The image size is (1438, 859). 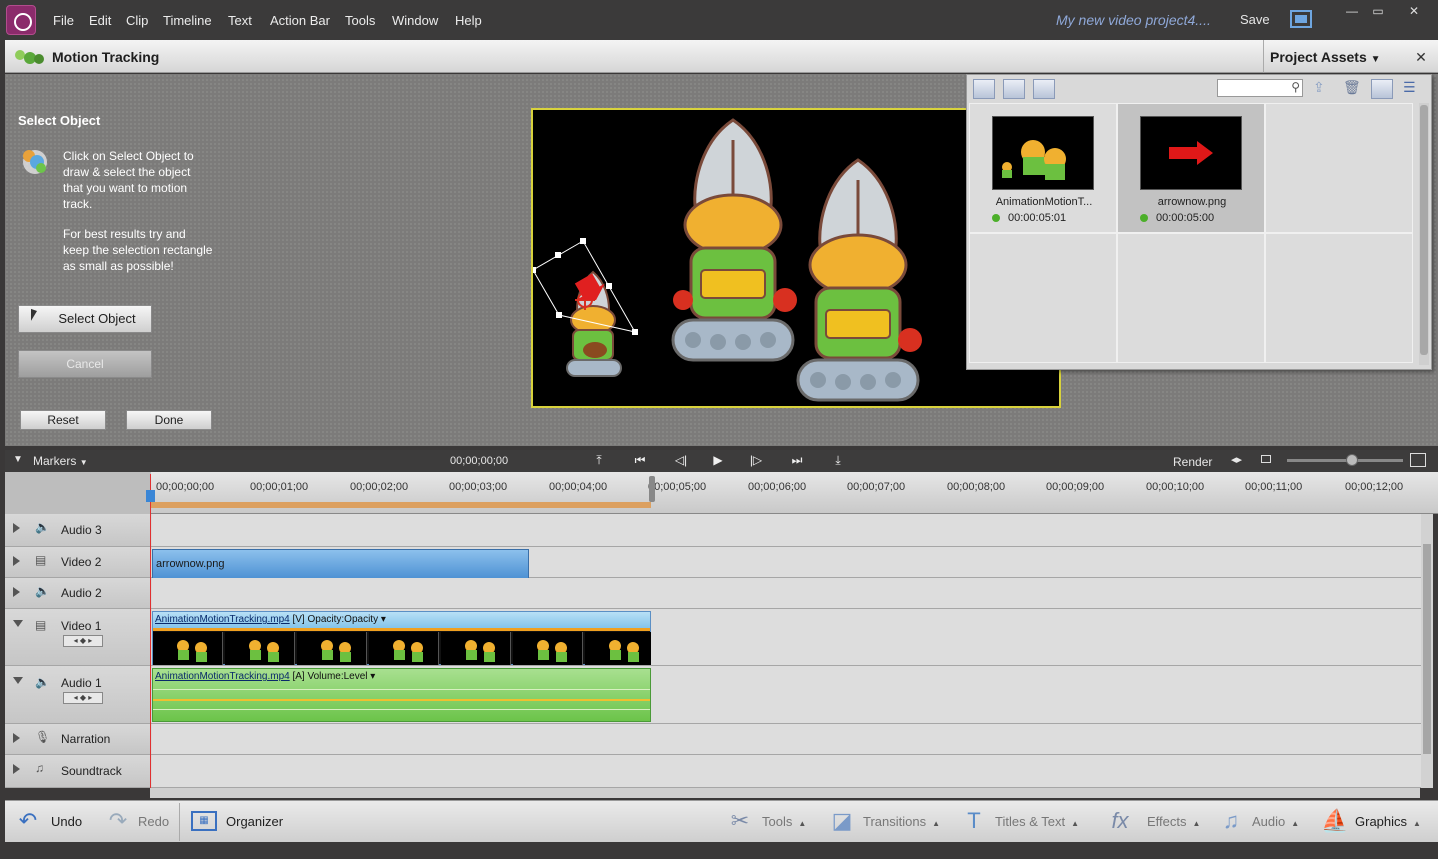 I want to click on minimize-icon: —, so click(x=1352, y=11).